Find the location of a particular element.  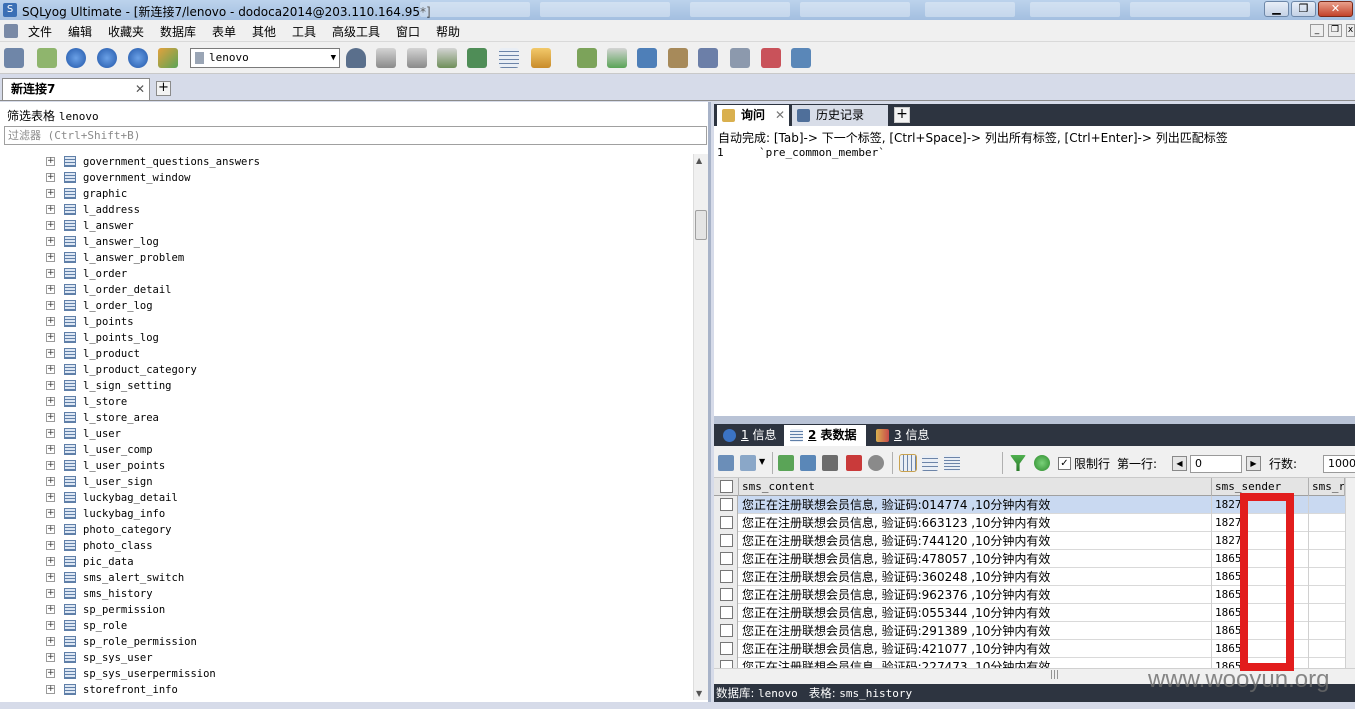

tree-item-table: + sp_role_permission is located at coordinates (346, 642).